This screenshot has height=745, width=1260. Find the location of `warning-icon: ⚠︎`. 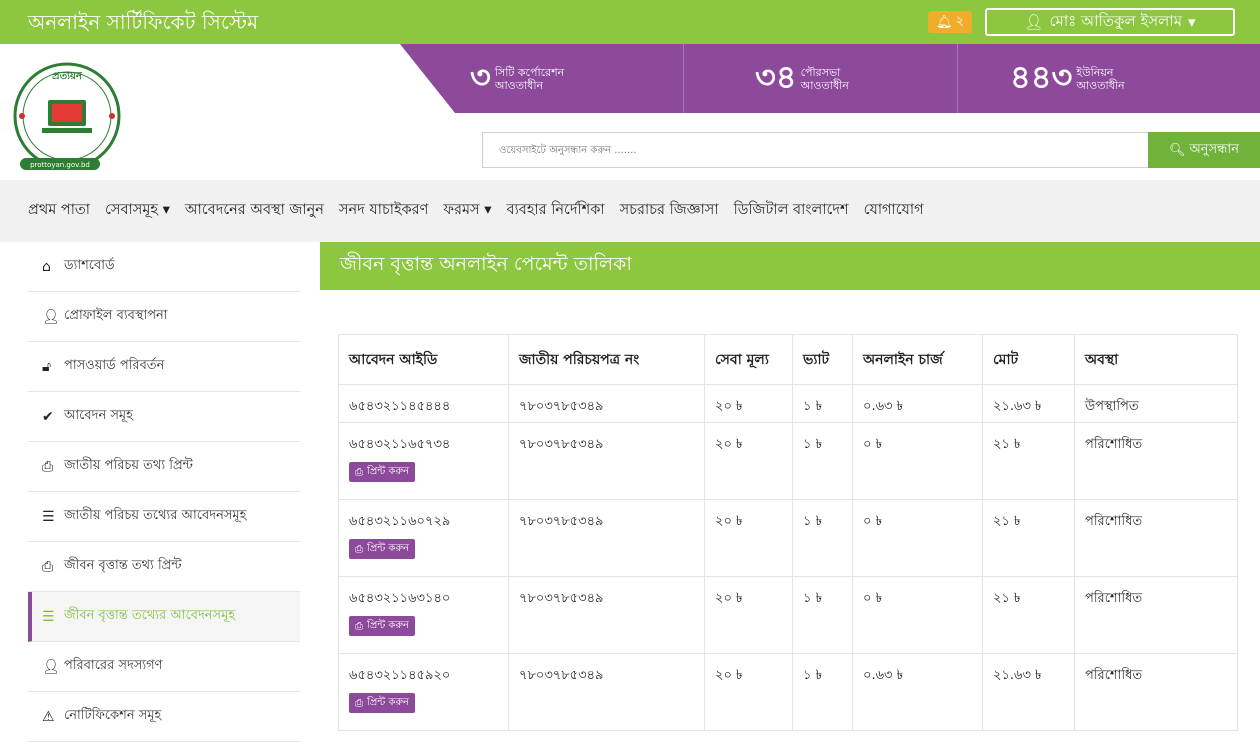

warning-icon: ⚠︎ is located at coordinates (48, 716).